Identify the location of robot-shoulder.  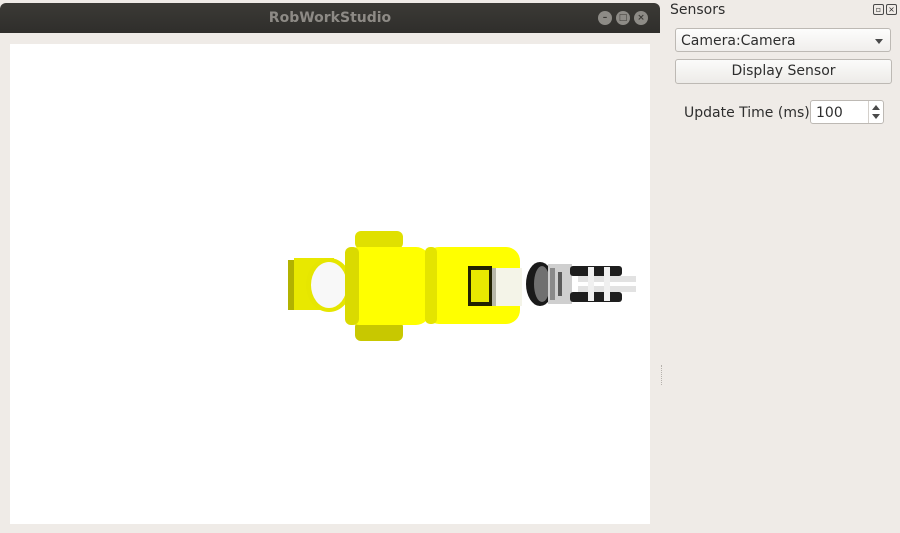
(387, 286).